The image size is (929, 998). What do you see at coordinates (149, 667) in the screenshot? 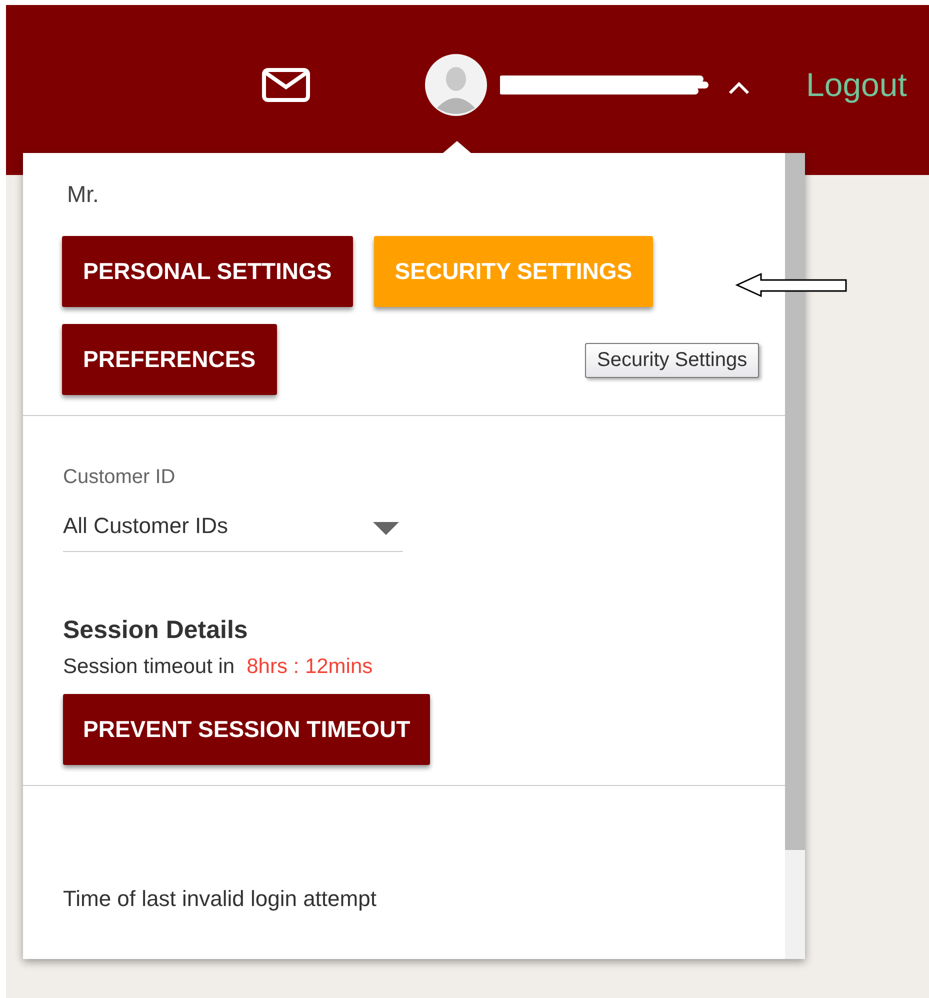
I see `timeout-label: Session timeout in` at bounding box center [149, 667].